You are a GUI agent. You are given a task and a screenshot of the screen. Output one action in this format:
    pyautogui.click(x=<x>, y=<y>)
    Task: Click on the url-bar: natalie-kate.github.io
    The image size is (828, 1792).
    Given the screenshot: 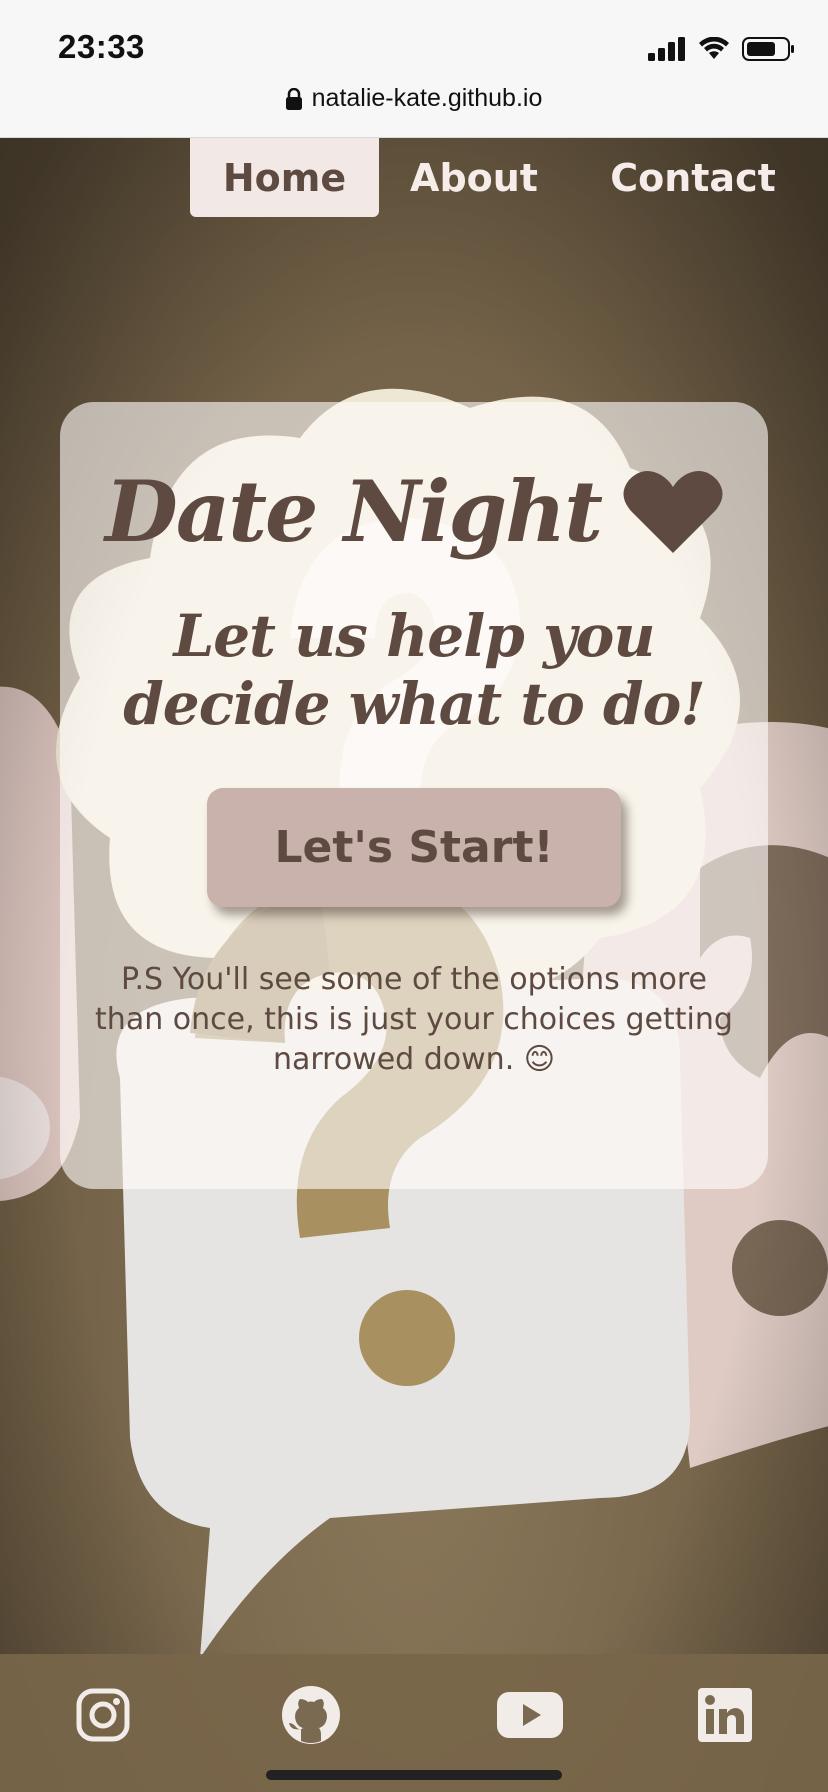 What is the action you would take?
    pyautogui.click(x=414, y=98)
    